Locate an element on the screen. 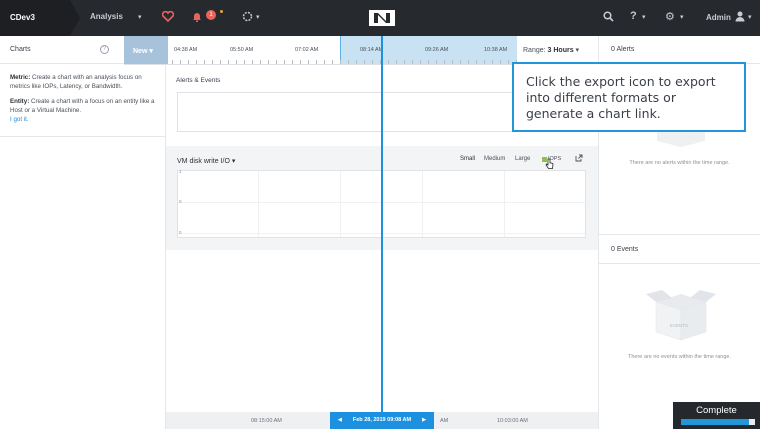 The image size is (760, 429). size-medium-option: Medium is located at coordinates (494, 159).